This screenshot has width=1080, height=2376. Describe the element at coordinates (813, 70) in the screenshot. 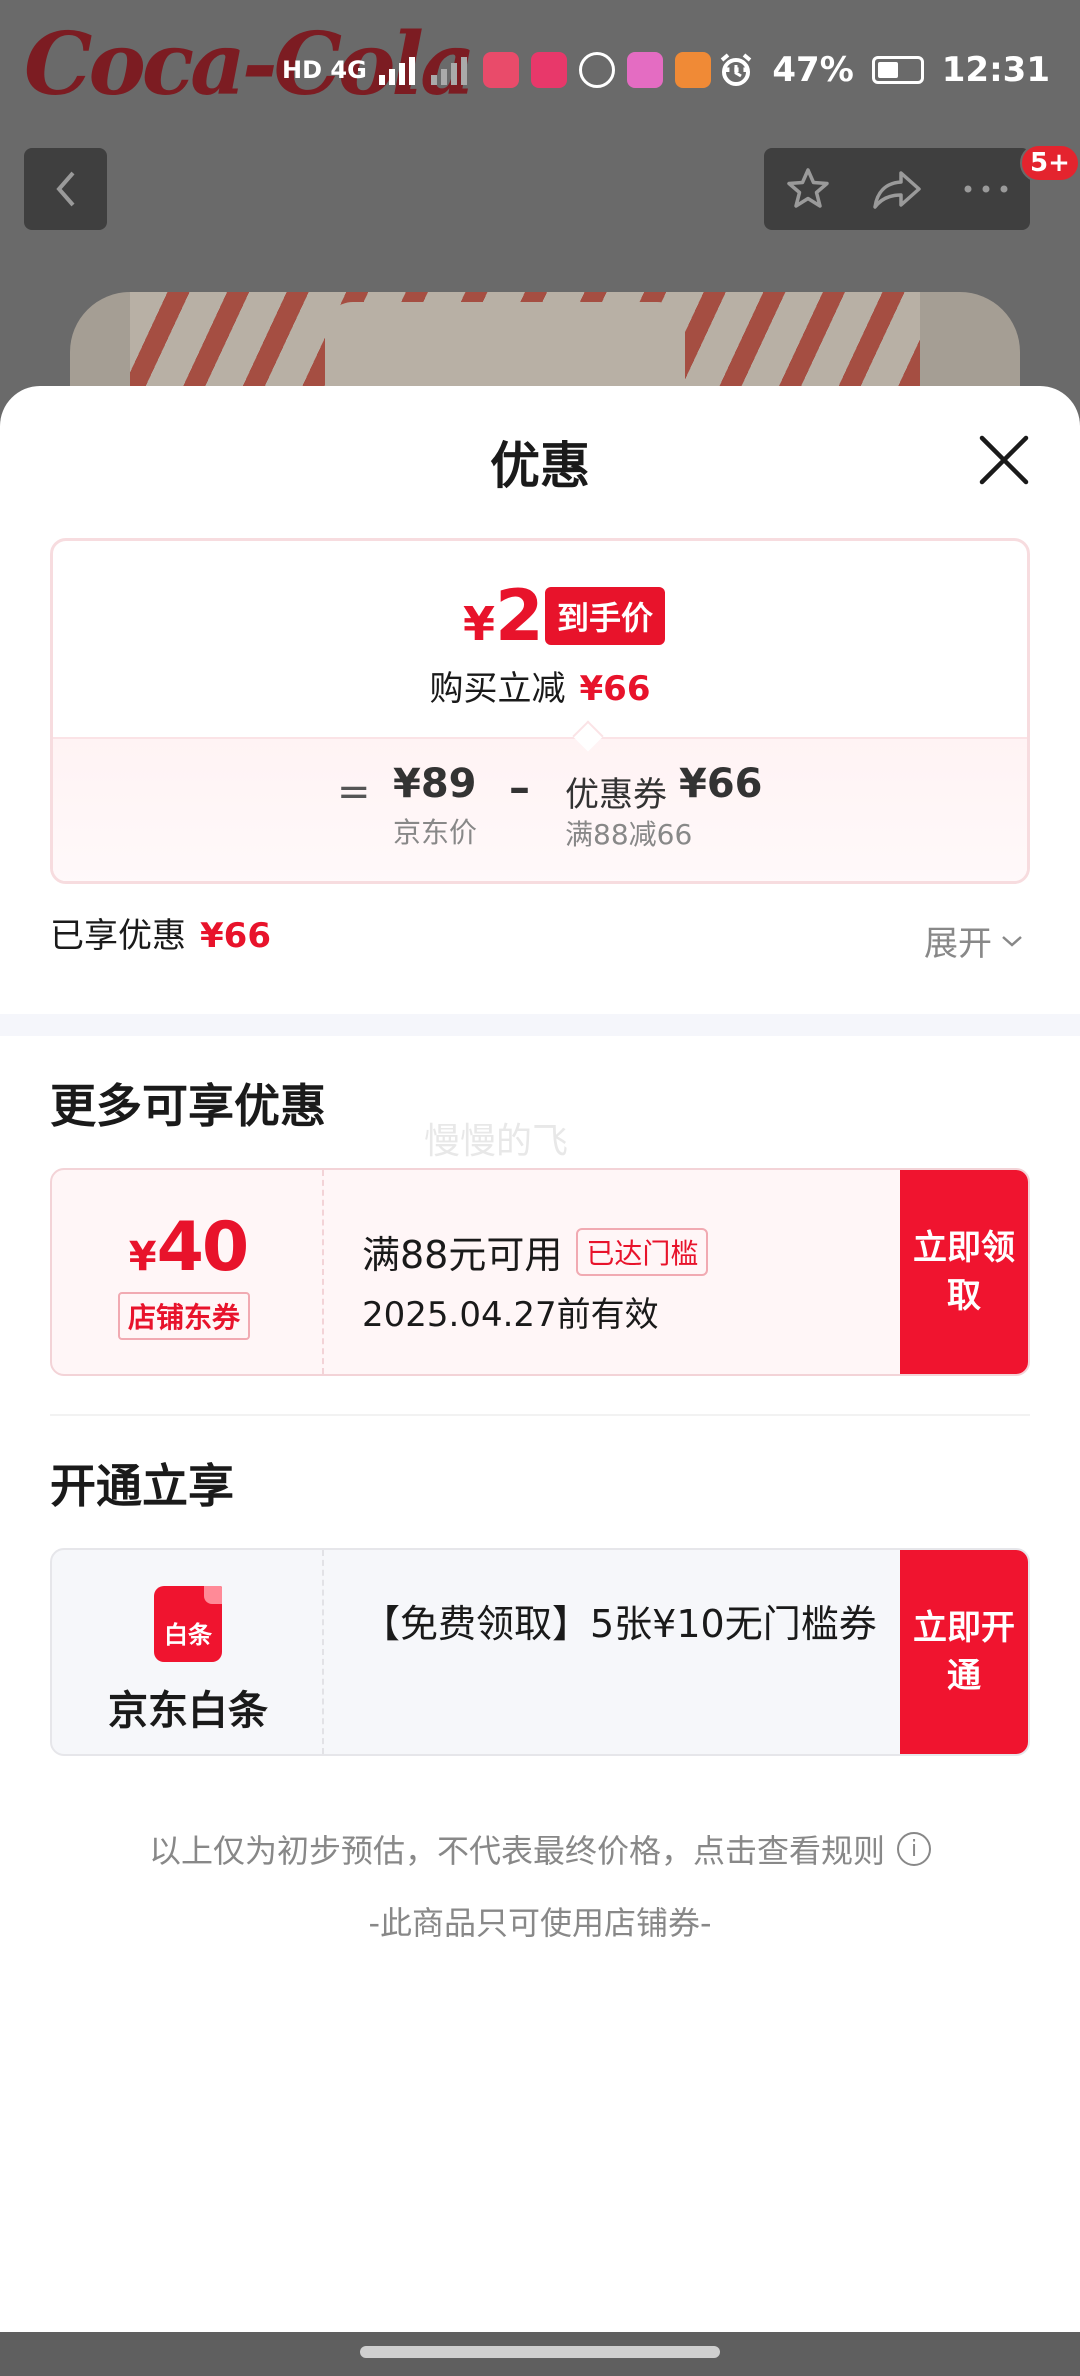

I see `battery-percent: 47%` at that location.